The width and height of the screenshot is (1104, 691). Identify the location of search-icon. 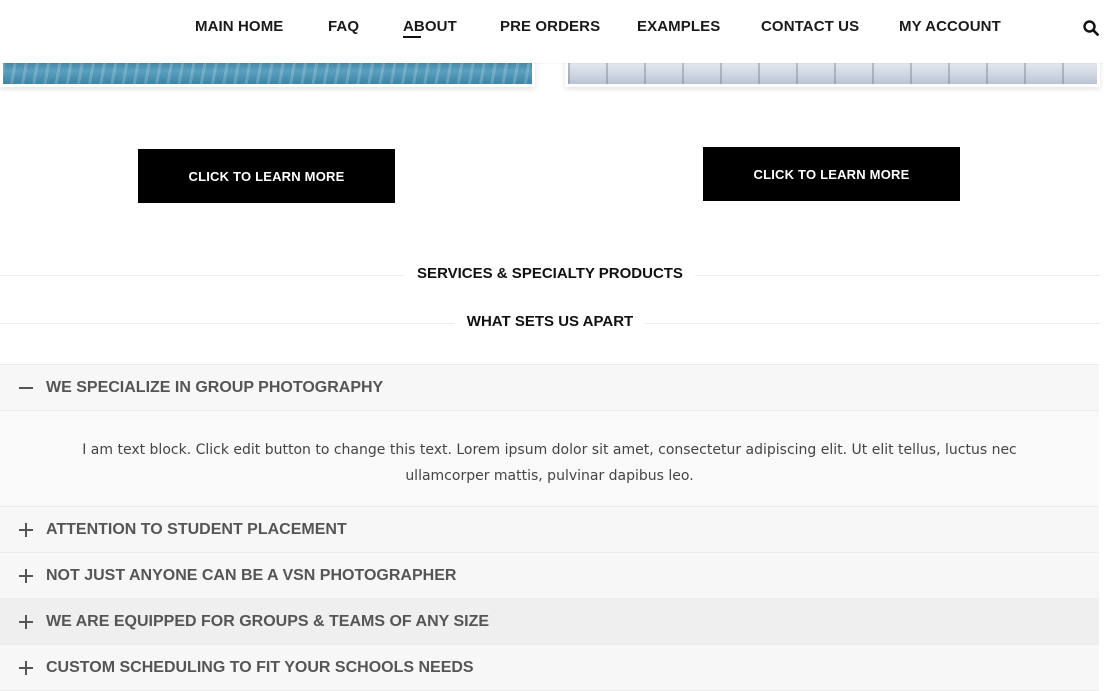
(1091, 28).